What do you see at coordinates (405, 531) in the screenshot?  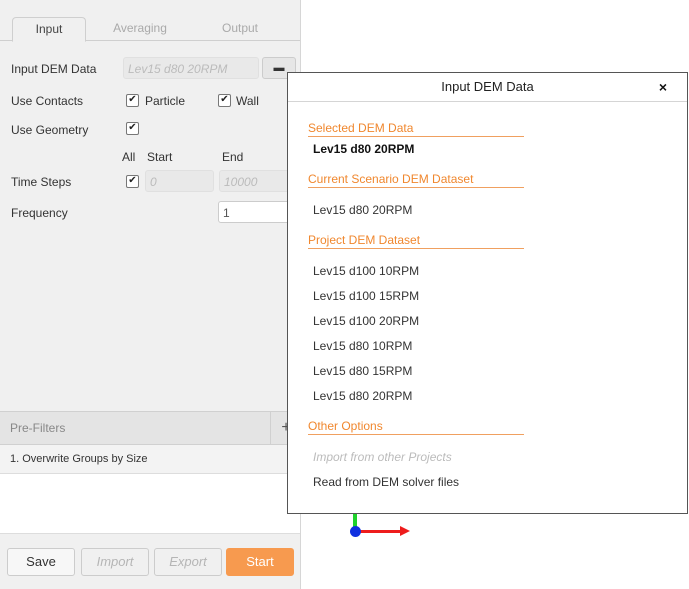 I see `x-axis-arrowhead` at bounding box center [405, 531].